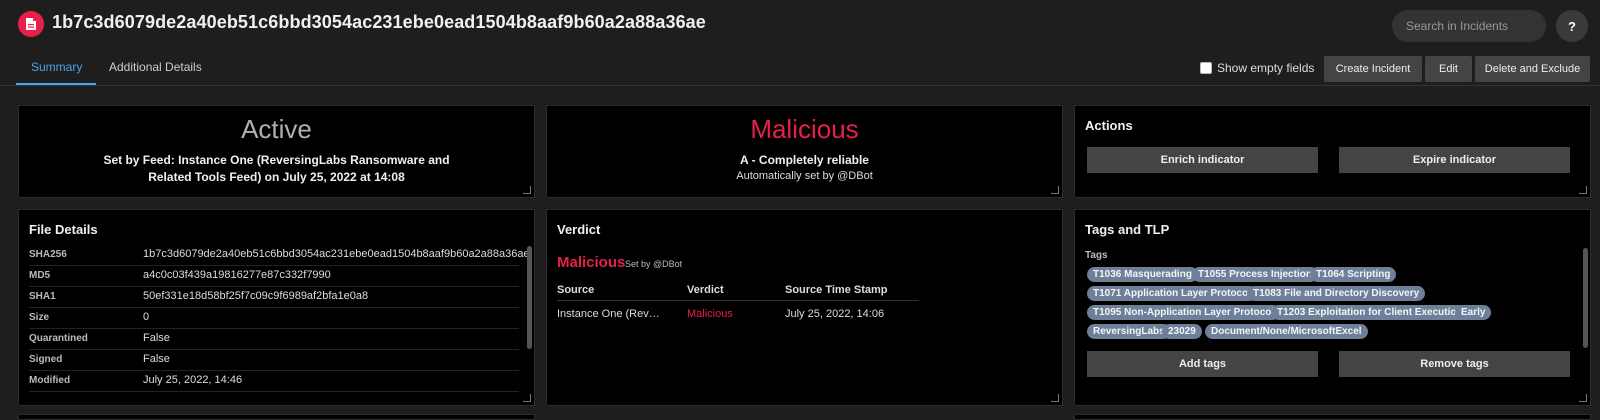  What do you see at coordinates (835, 314) in the screenshot?
I see `verdict-row-timestamp: July 25, 2022, 14:06` at bounding box center [835, 314].